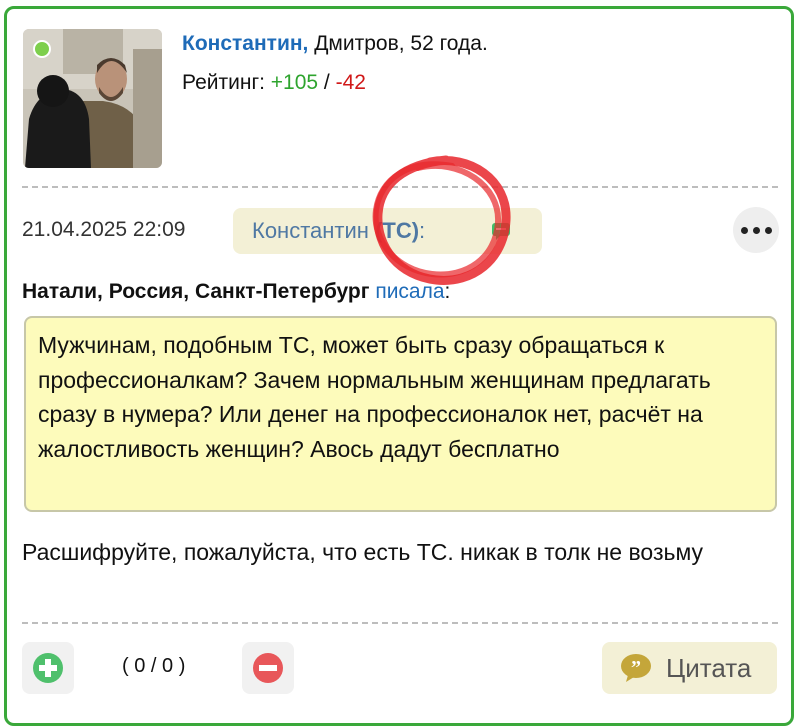 The height and width of the screenshot is (726, 800). What do you see at coordinates (226, 82) in the screenshot?
I see `rating-label: Рейтинг:` at bounding box center [226, 82].